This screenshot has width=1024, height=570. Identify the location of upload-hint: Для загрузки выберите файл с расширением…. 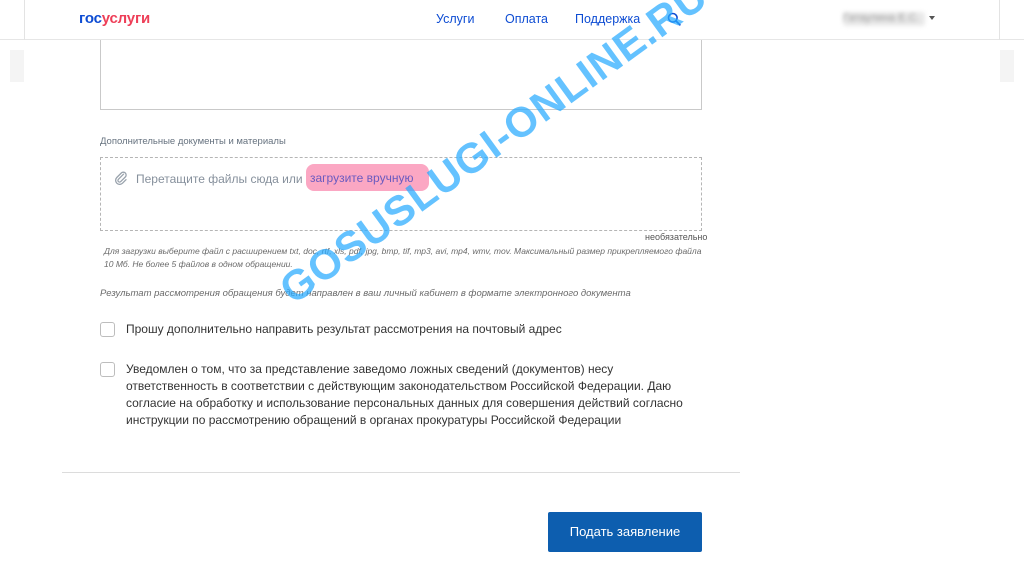
(403, 257).